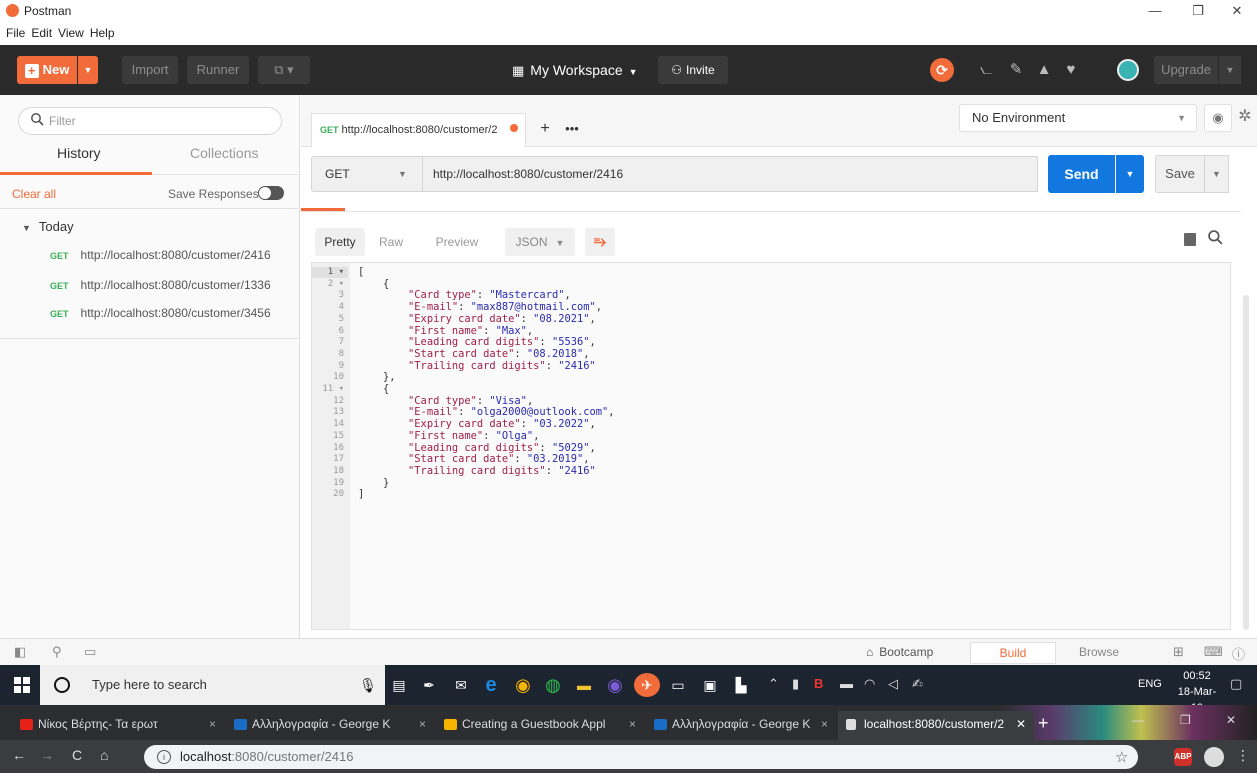 Image resolution: width=1257 pixels, height=773 pixels. What do you see at coordinates (540, 242) in the screenshot?
I see `format-select: JSON ▼` at bounding box center [540, 242].